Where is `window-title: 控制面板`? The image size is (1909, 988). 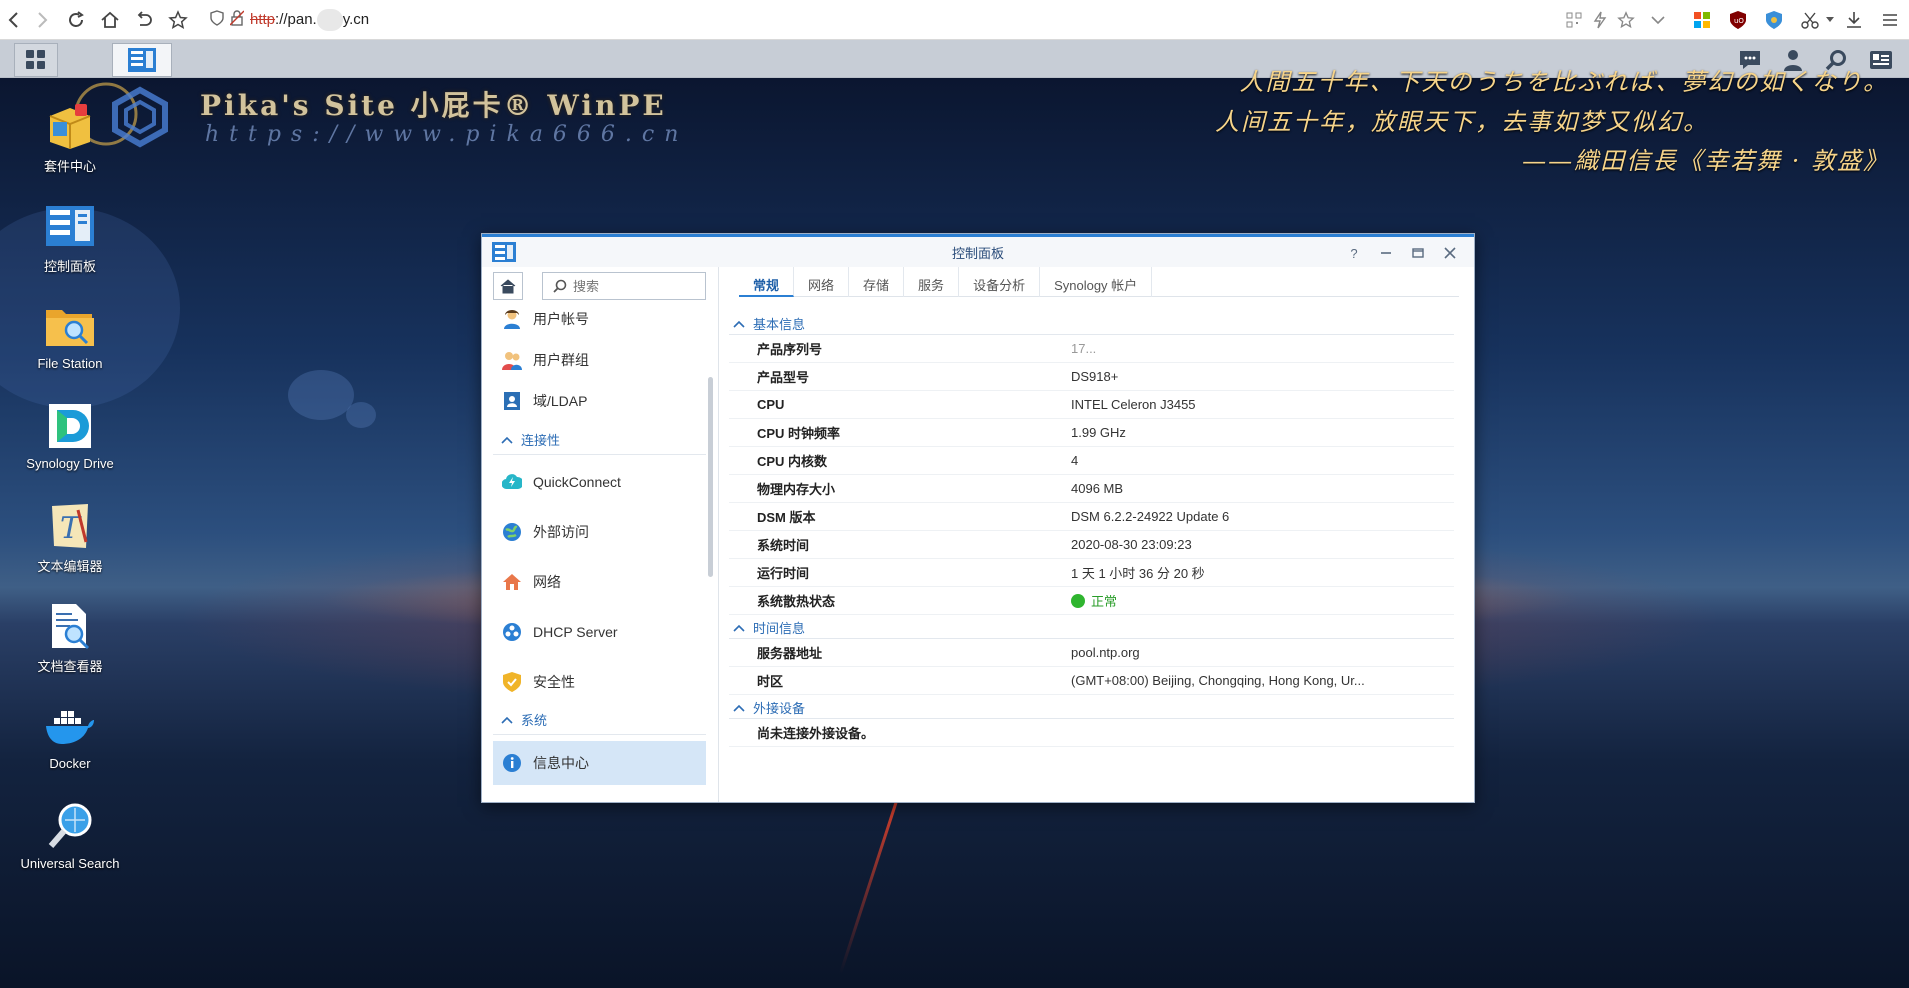 window-title: 控制面板 is located at coordinates (977, 253).